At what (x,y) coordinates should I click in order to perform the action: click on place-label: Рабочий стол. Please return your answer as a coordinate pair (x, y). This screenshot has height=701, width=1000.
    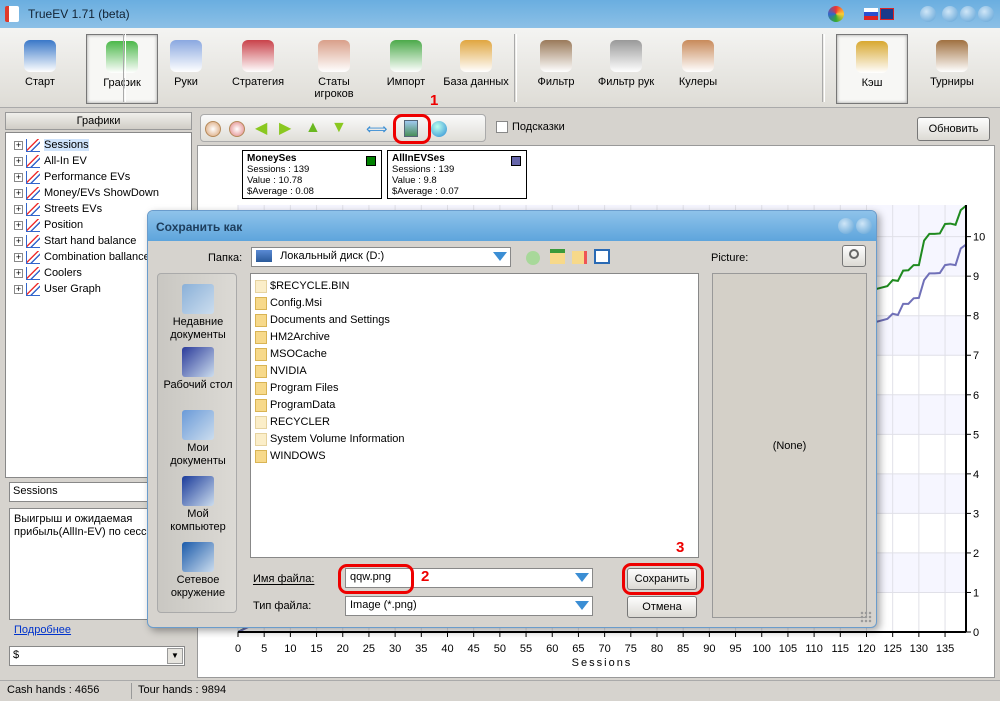
    Looking at the image, I should click on (198, 385).